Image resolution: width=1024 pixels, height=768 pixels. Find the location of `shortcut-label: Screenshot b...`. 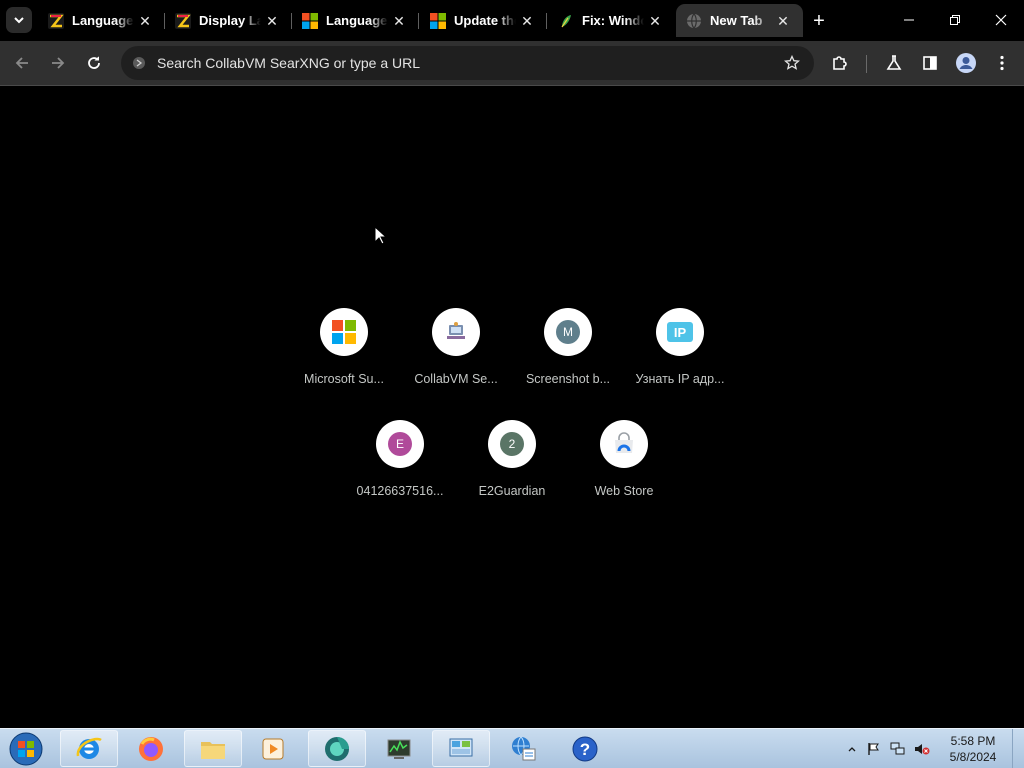

shortcut-label: Screenshot b... is located at coordinates (568, 379).